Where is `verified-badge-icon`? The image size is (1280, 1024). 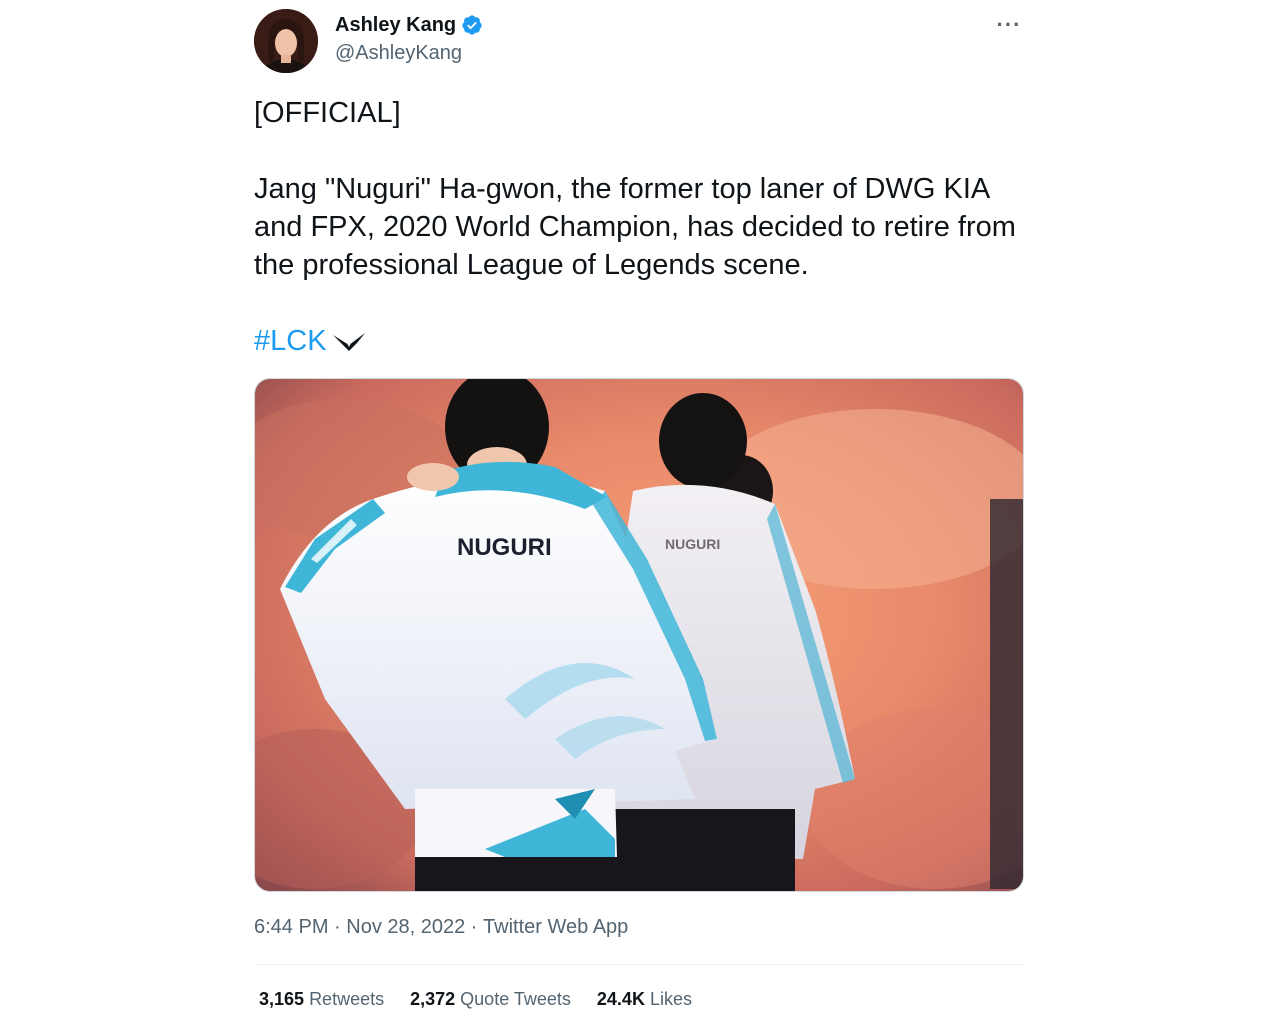 verified-badge-icon is located at coordinates (472, 25).